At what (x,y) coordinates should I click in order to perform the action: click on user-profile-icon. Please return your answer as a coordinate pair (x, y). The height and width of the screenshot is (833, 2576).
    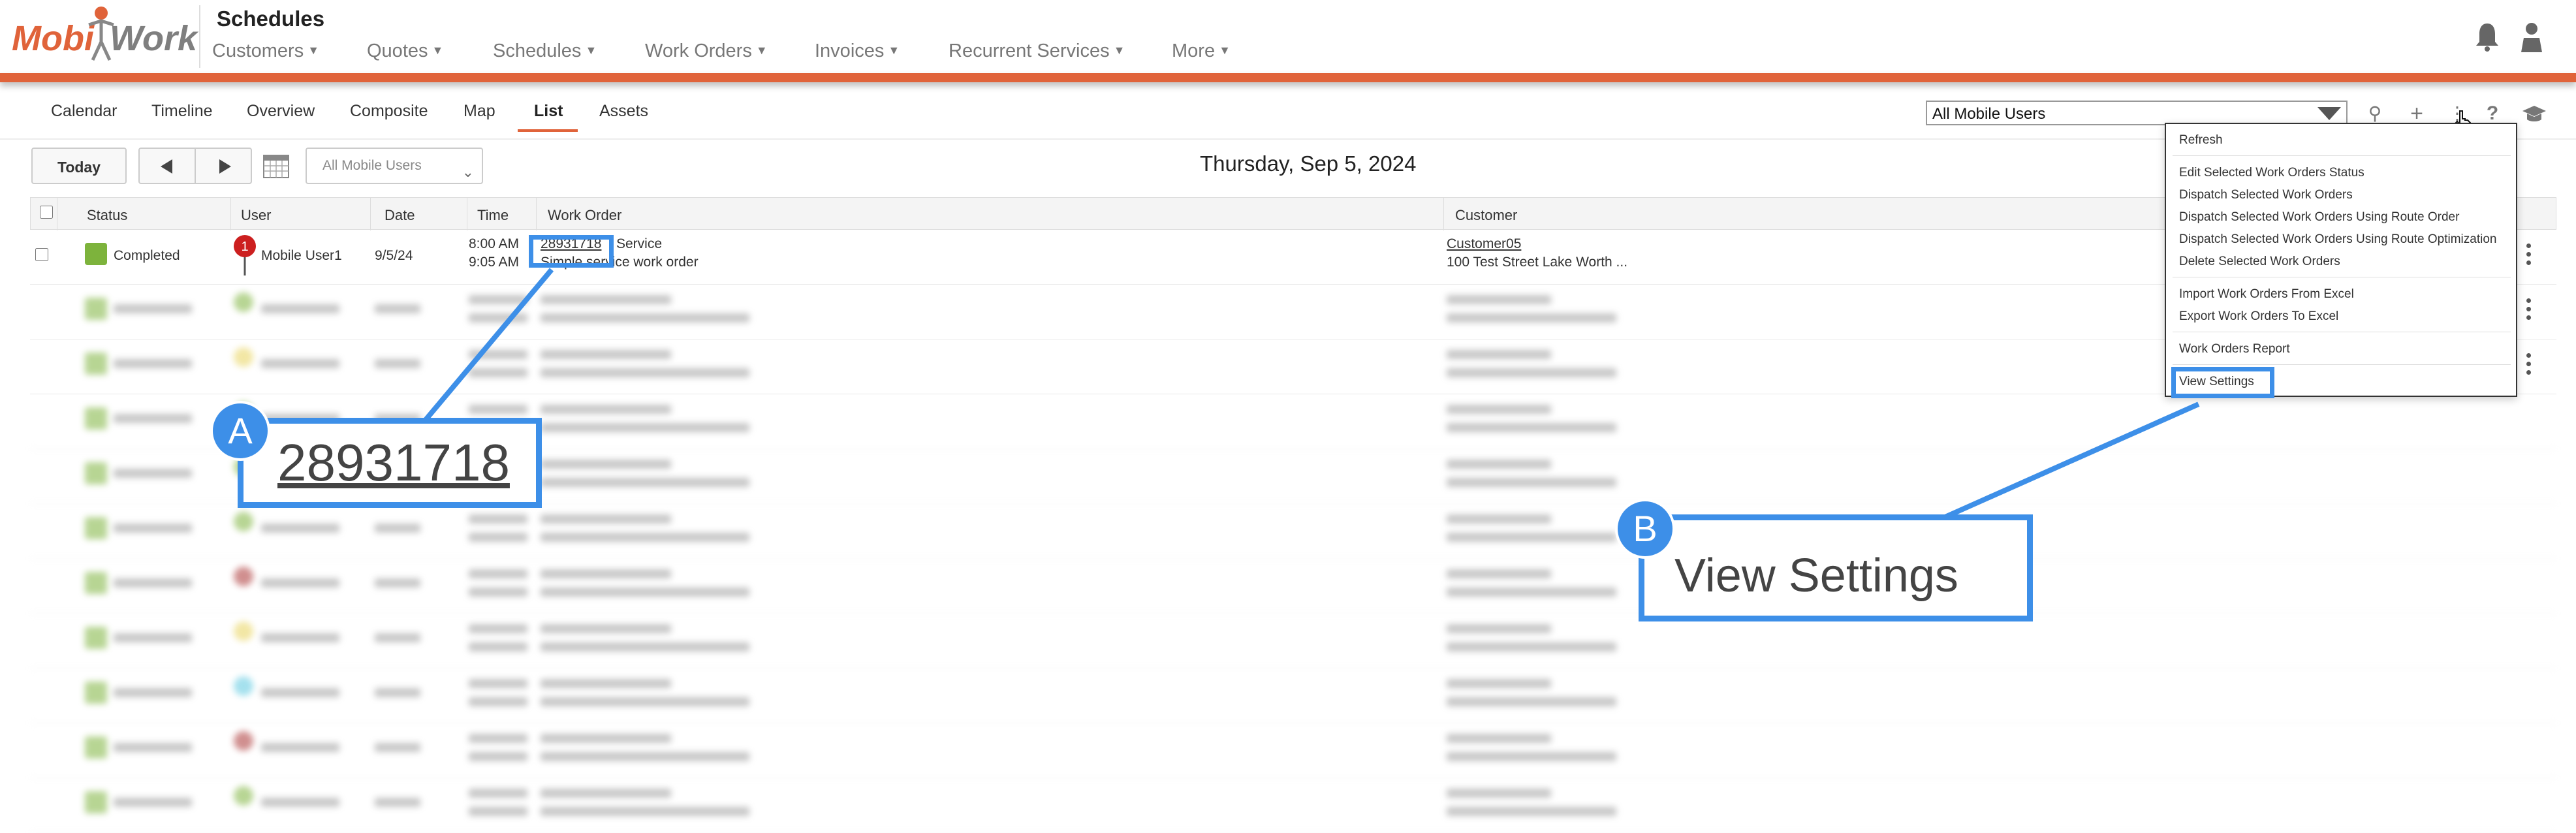
    Looking at the image, I should click on (2532, 36).